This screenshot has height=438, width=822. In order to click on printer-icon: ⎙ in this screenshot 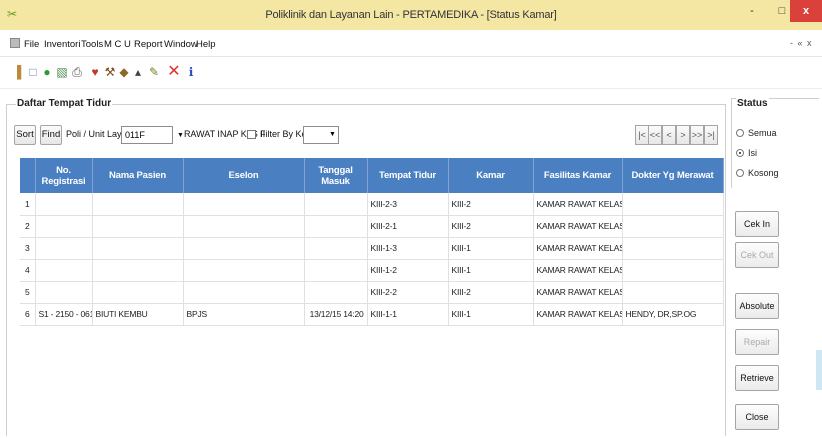, I will do `click(77, 72)`.